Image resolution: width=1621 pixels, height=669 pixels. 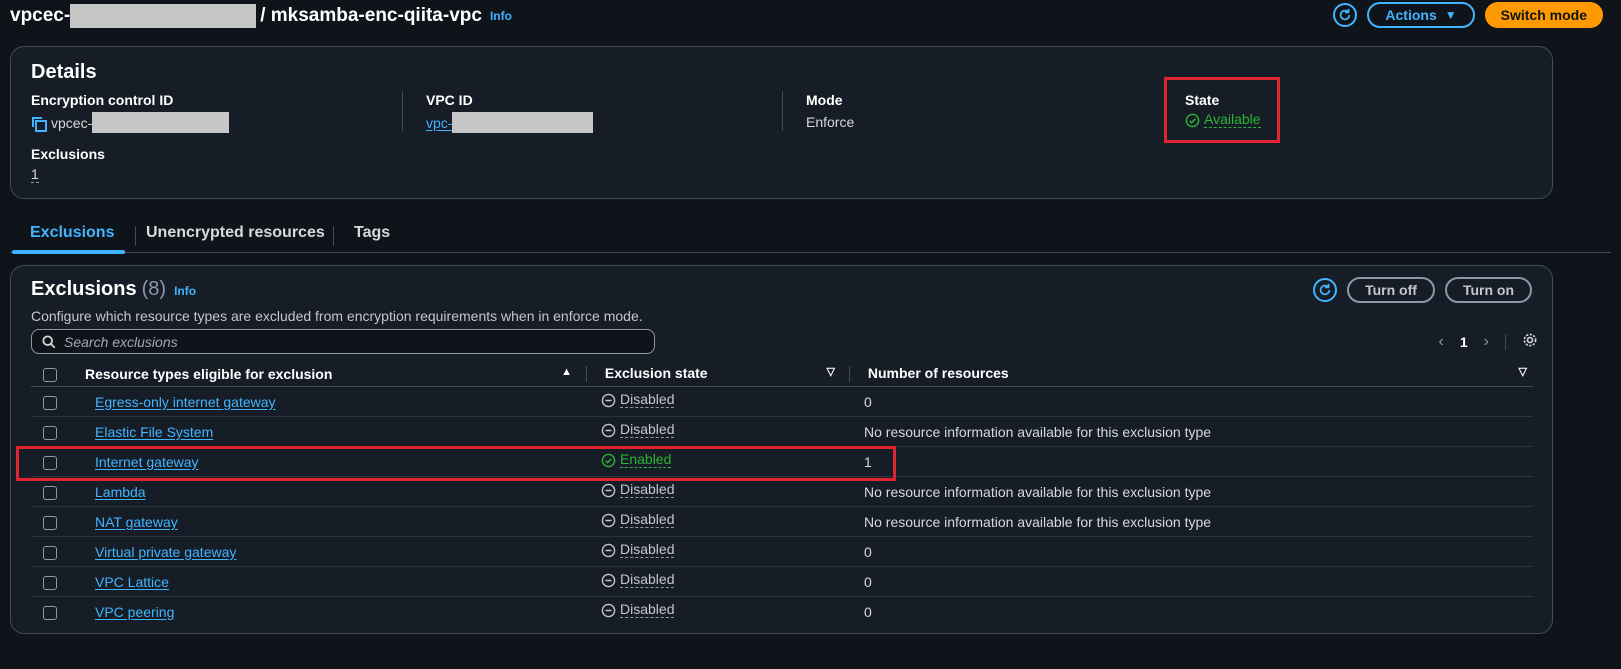 I want to click on column-header-label: Number of resources, so click(x=938, y=372).